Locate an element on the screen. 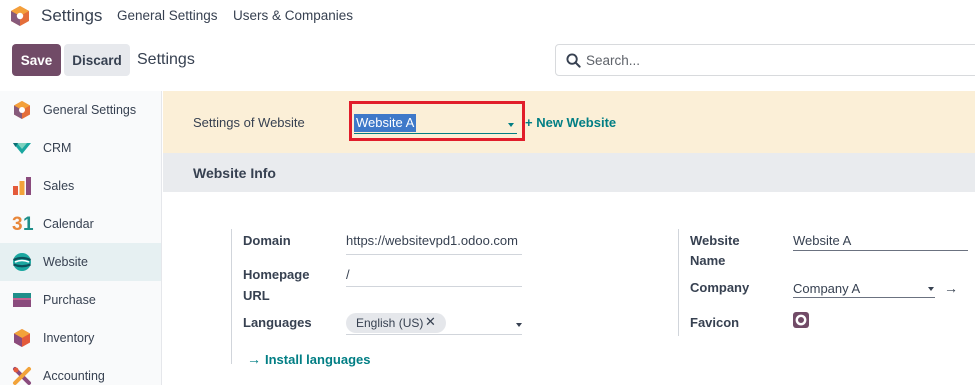 This screenshot has width=975, height=385. sidebar-item-accounting: Accounting is located at coordinates (80, 371).